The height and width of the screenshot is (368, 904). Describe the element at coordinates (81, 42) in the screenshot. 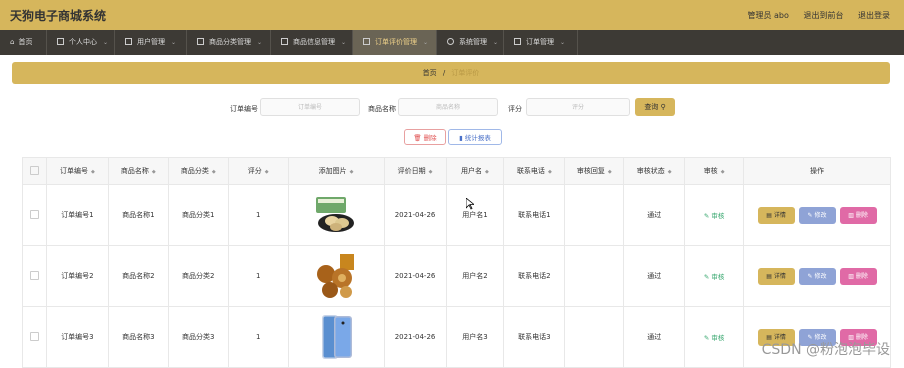

I see `nav-personal-center: 个人中心 ⌄` at that location.